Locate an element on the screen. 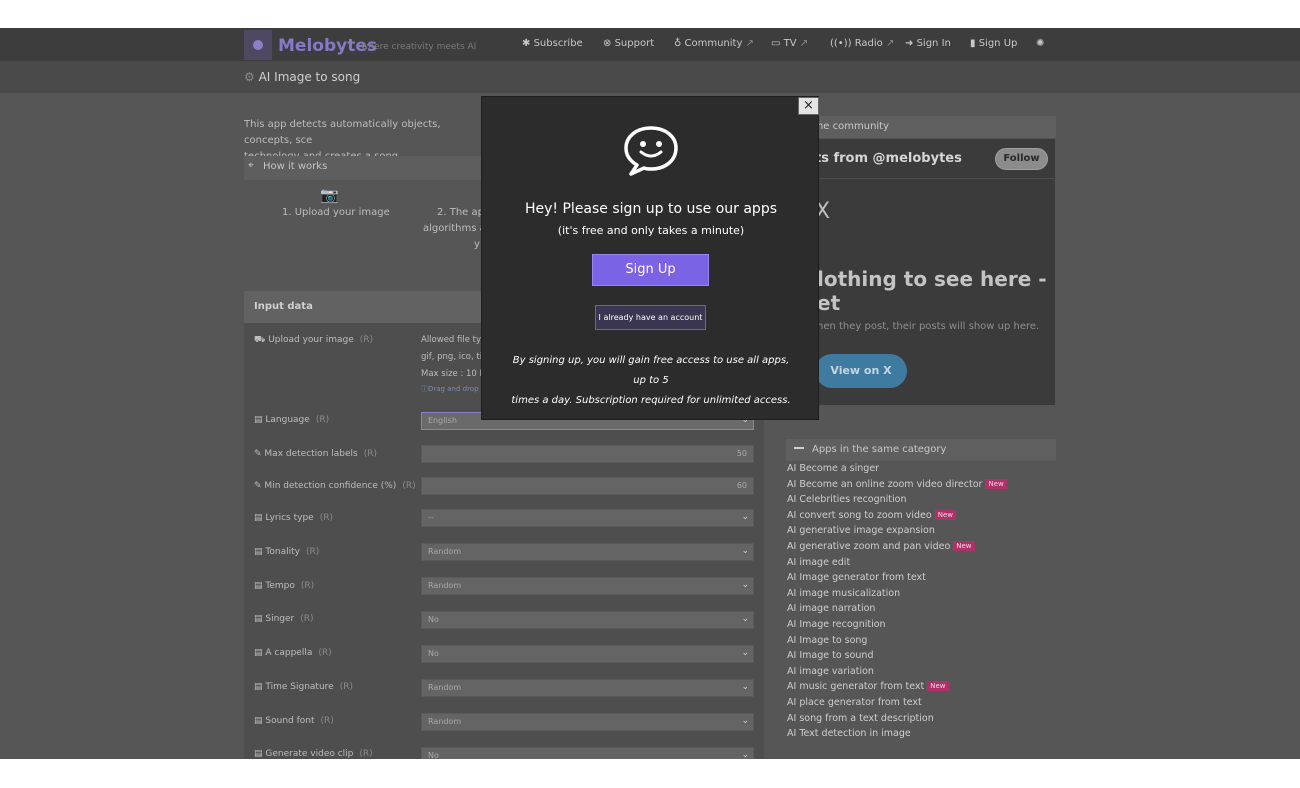  brand-logo is located at coordinates (258, 45).